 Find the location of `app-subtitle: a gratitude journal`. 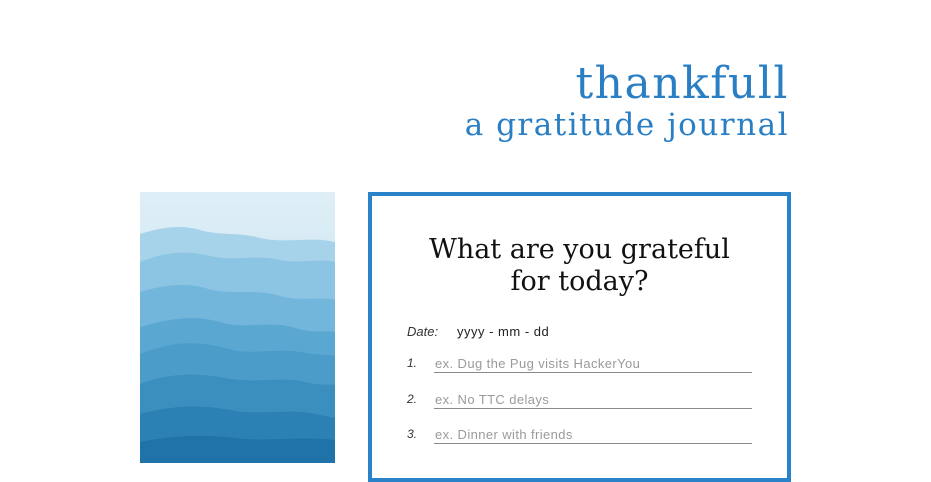

app-subtitle: a gratitude journal is located at coordinates (626, 124).